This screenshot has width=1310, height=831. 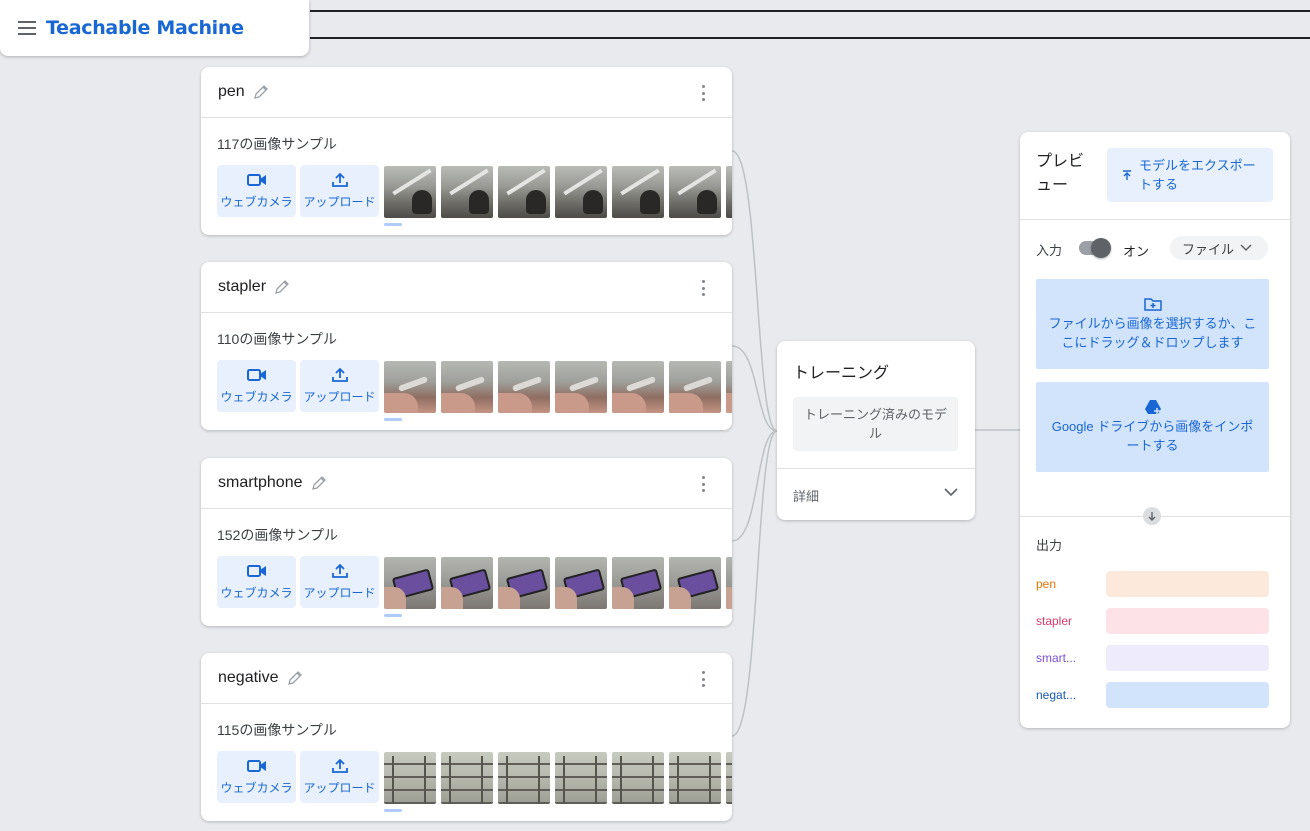 I want to click on output-class-label: stapler, so click(x=1054, y=621).